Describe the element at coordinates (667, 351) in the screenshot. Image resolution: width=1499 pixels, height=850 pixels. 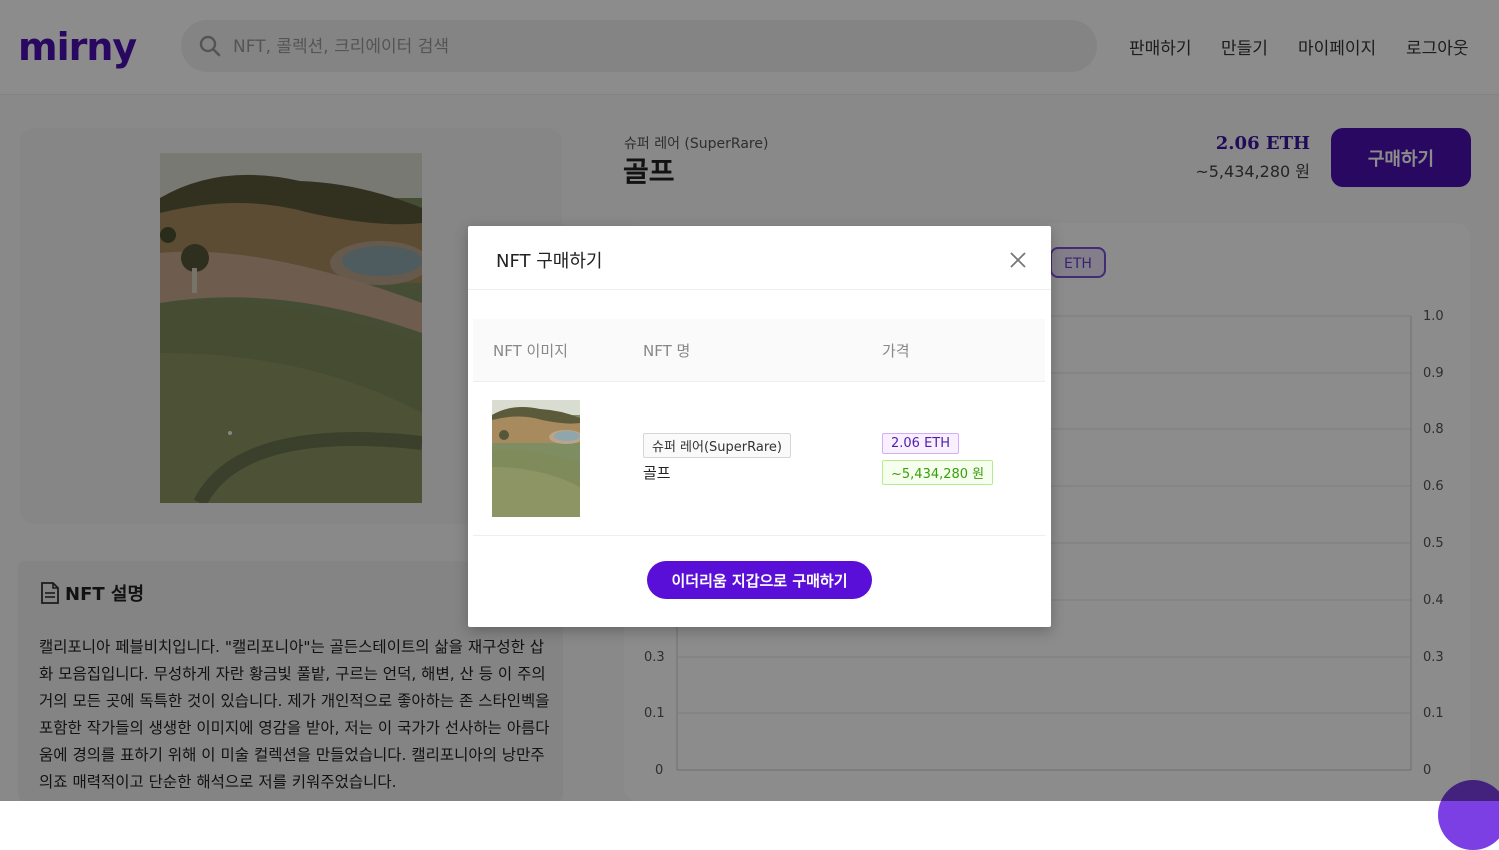
I see `column-header-name: NFT 명` at that location.